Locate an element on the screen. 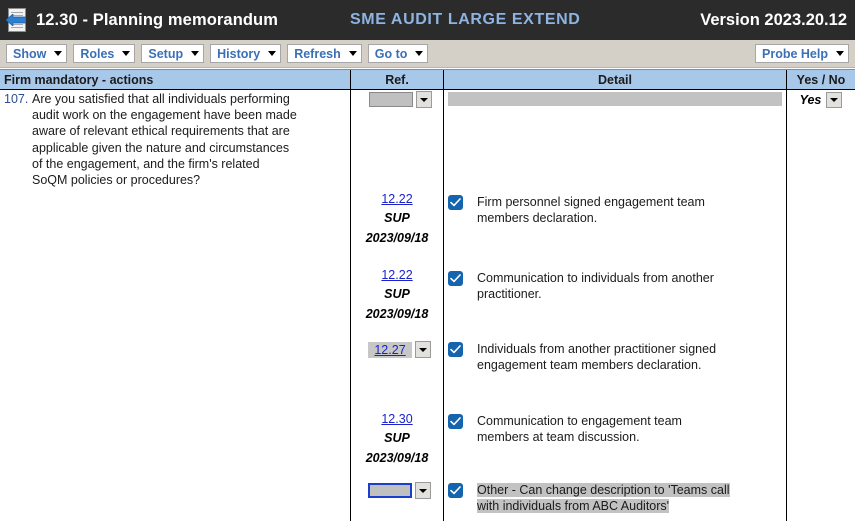 The width and height of the screenshot is (855, 521). ref-combo-selected: 12.27 is located at coordinates (399, 349).